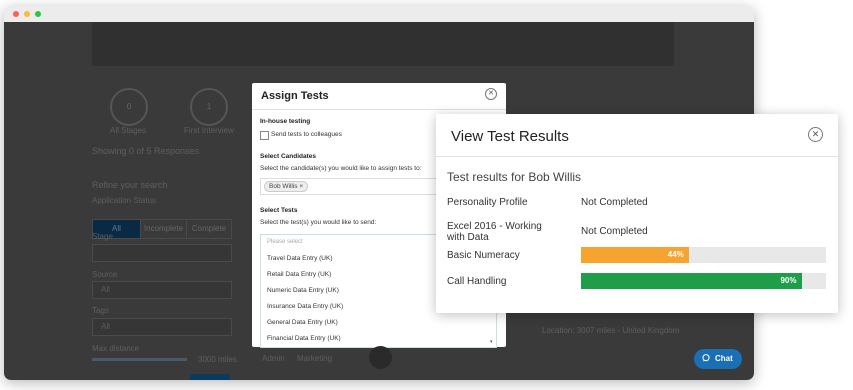 The width and height of the screenshot is (853, 390). What do you see at coordinates (279, 210) in the screenshot?
I see `select-tests-heading: Select Tests` at bounding box center [279, 210].